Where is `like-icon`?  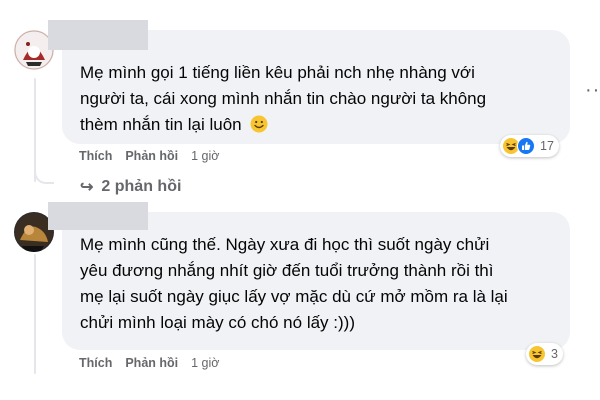
like-icon is located at coordinates (526, 146).